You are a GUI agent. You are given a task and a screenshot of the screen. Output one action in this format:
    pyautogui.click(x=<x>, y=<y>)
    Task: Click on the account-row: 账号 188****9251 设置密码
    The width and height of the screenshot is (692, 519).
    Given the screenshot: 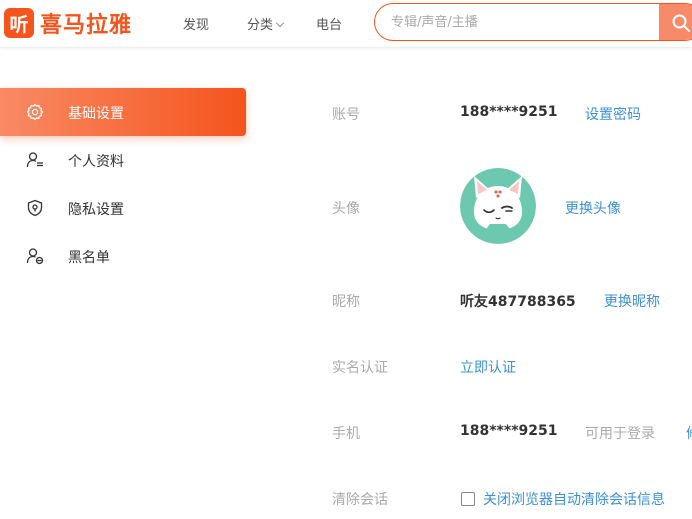 What is the action you would take?
    pyautogui.click(x=512, y=116)
    